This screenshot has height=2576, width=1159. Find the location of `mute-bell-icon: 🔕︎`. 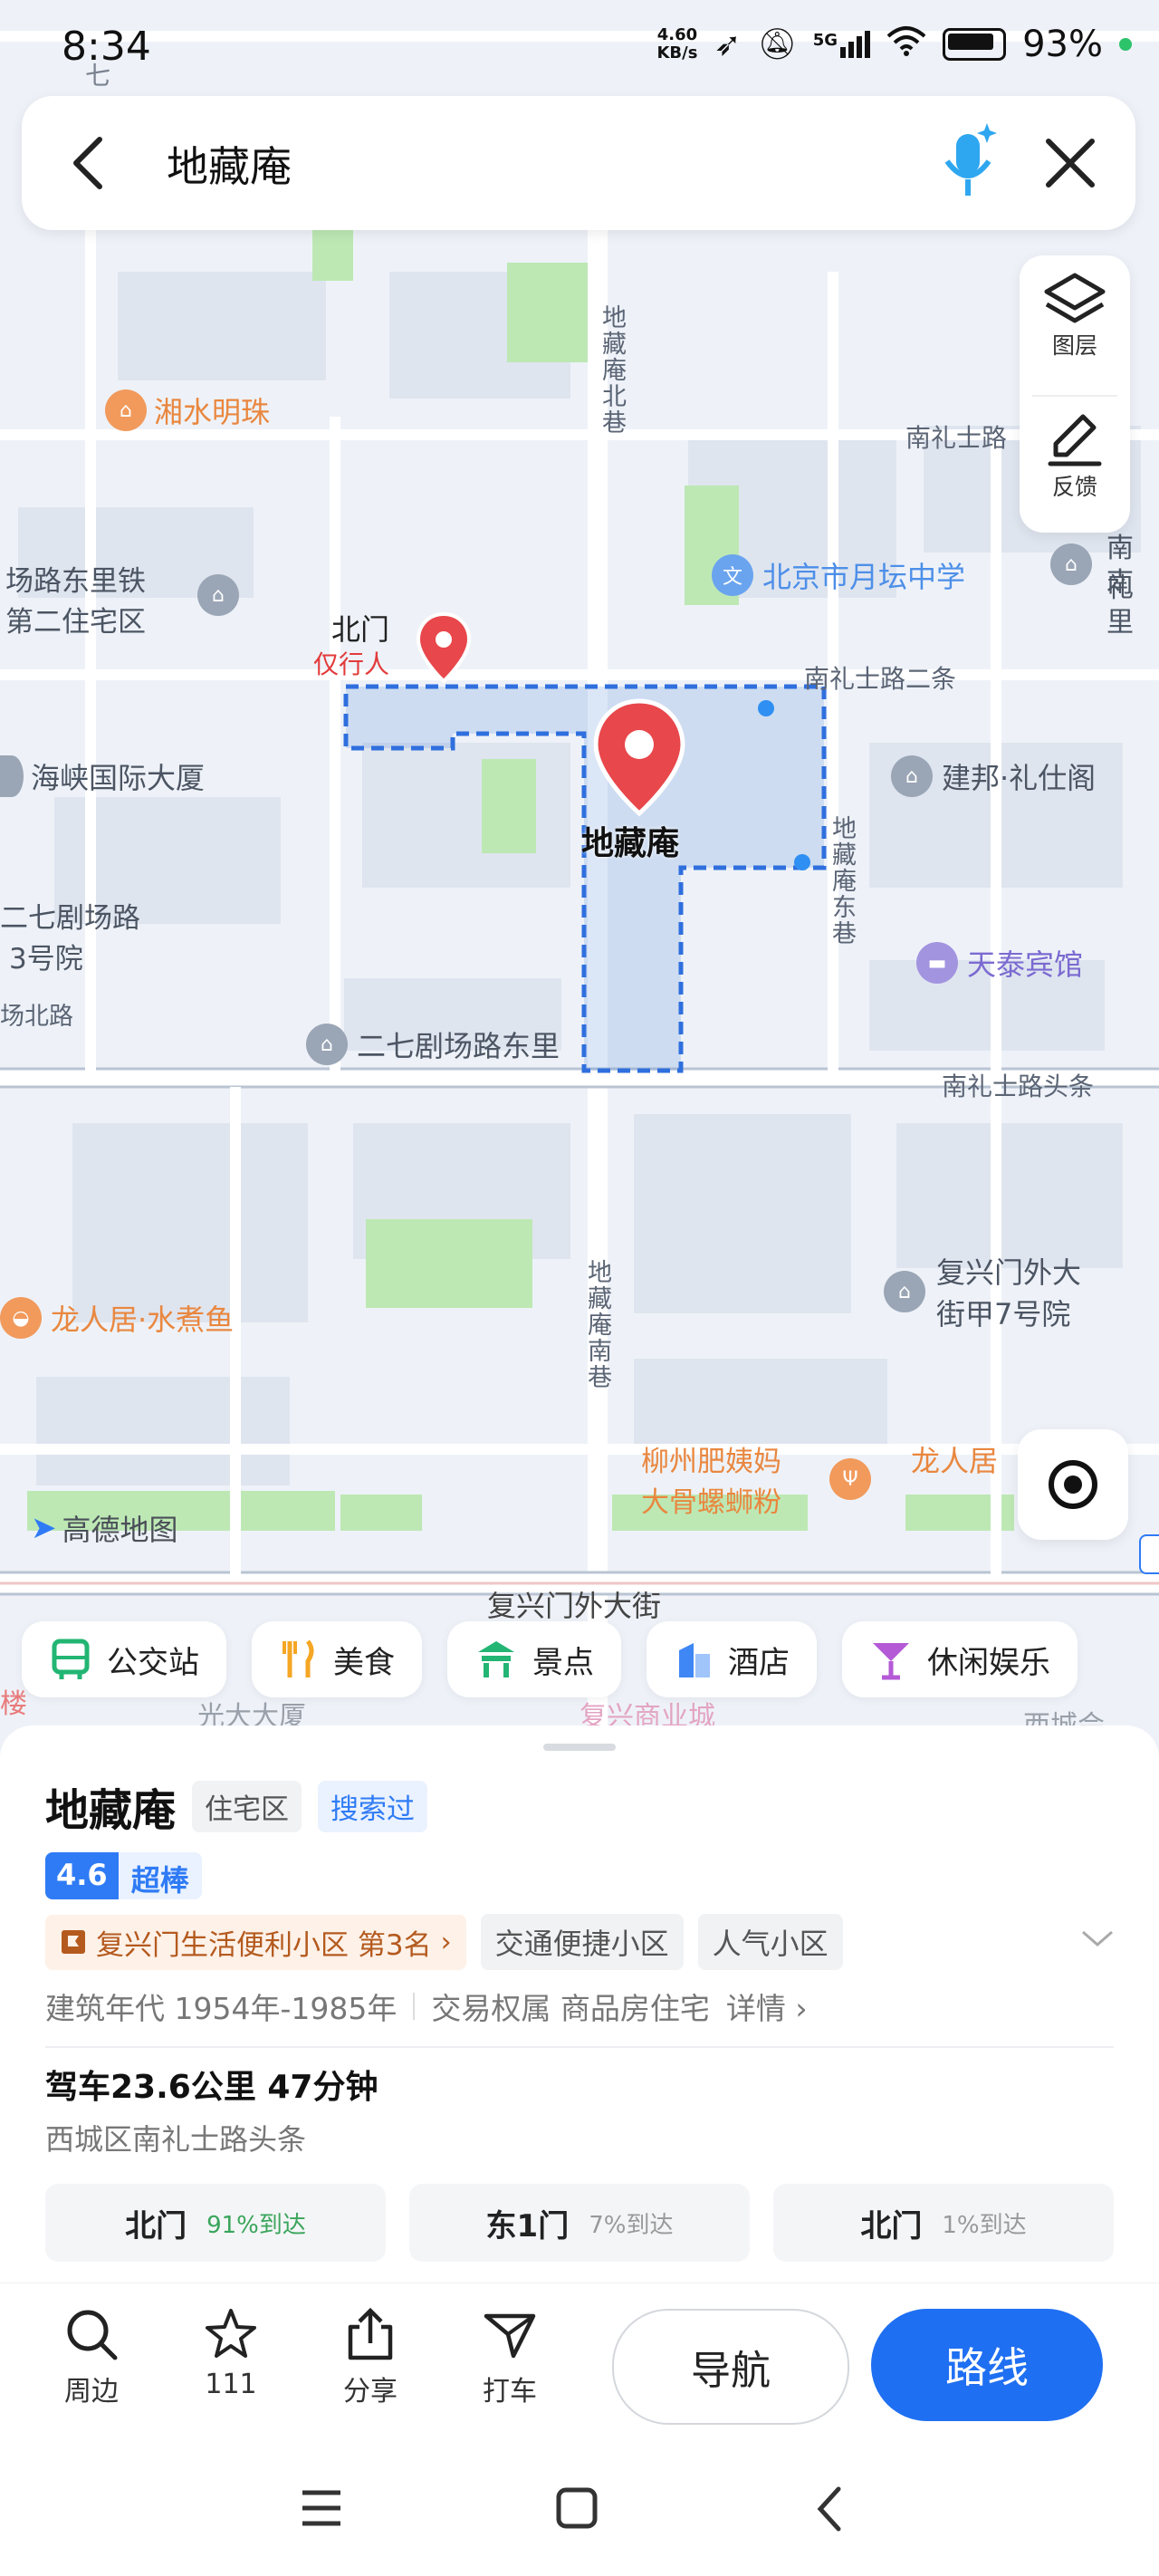

mute-bell-icon: 🔕︎ is located at coordinates (777, 44).